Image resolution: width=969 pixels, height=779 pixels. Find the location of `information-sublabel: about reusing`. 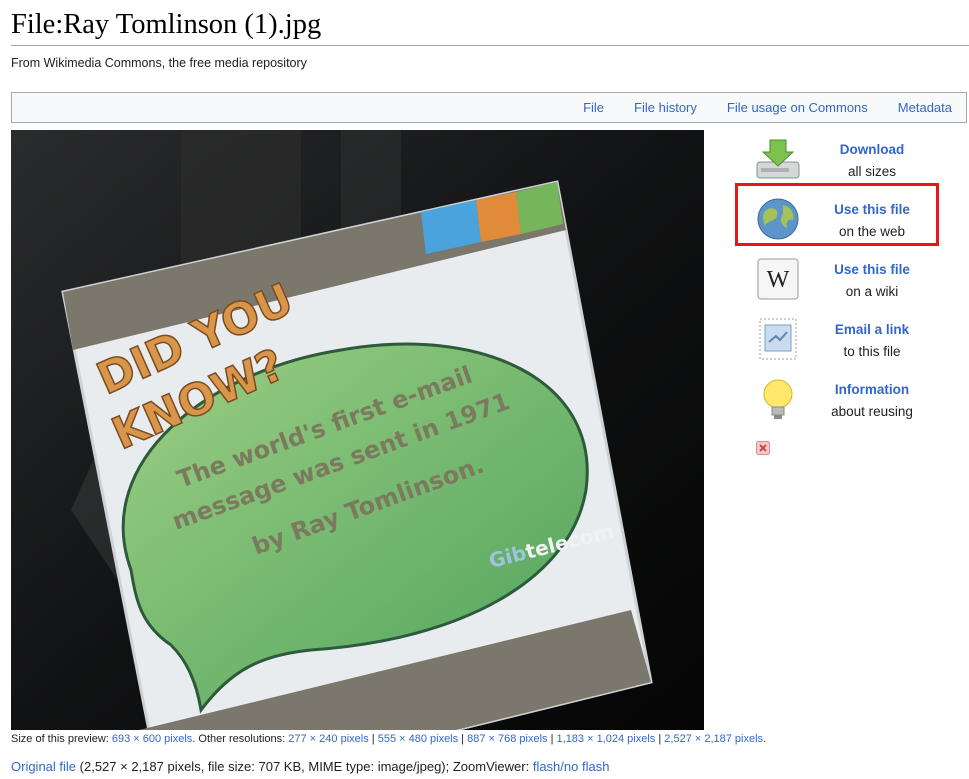

information-sublabel: about reusing is located at coordinates (872, 411).